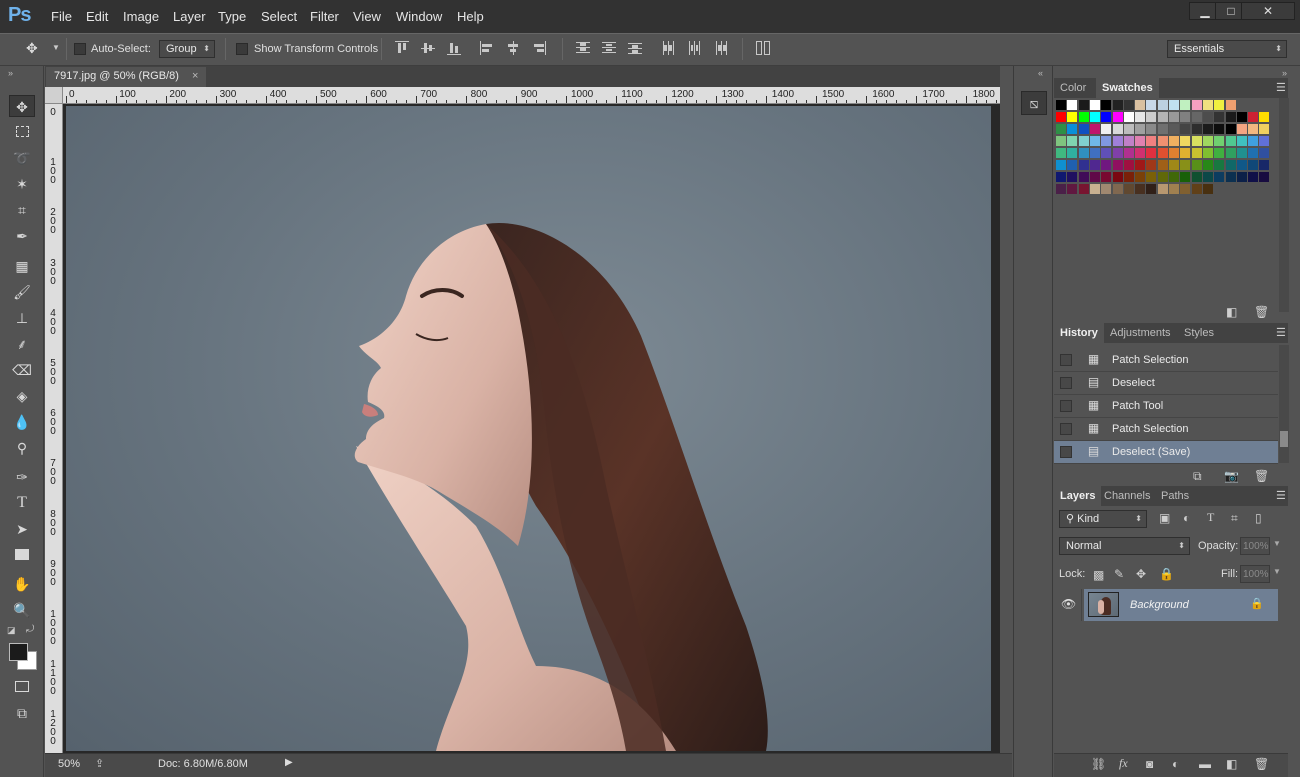  I want to click on menu-file: File, so click(61, 16).